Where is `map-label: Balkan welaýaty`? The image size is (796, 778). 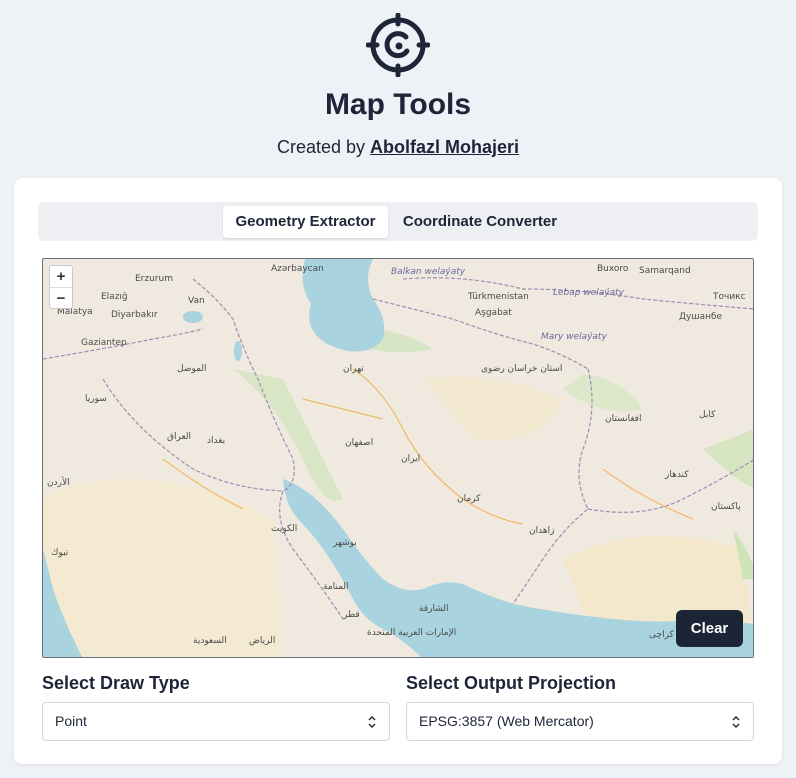 map-label: Balkan welaýaty is located at coordinates (428, 272).